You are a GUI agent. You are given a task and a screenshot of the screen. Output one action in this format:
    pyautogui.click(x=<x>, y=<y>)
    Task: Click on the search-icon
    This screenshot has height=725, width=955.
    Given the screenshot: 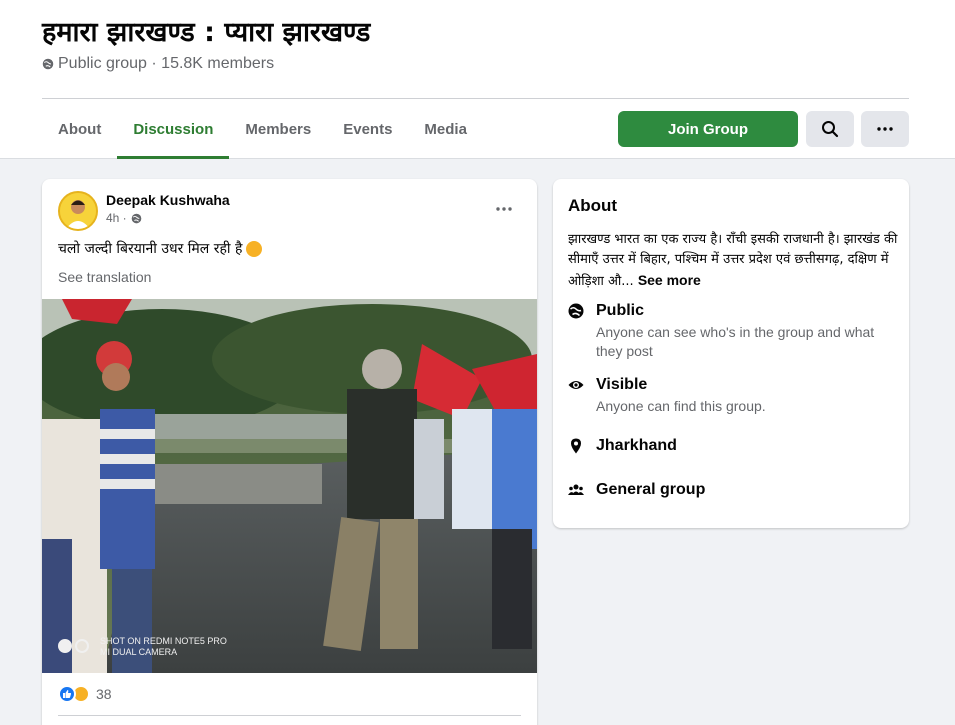 What is the action you would take?
    pyautogui.click(x=830, y=129)
    